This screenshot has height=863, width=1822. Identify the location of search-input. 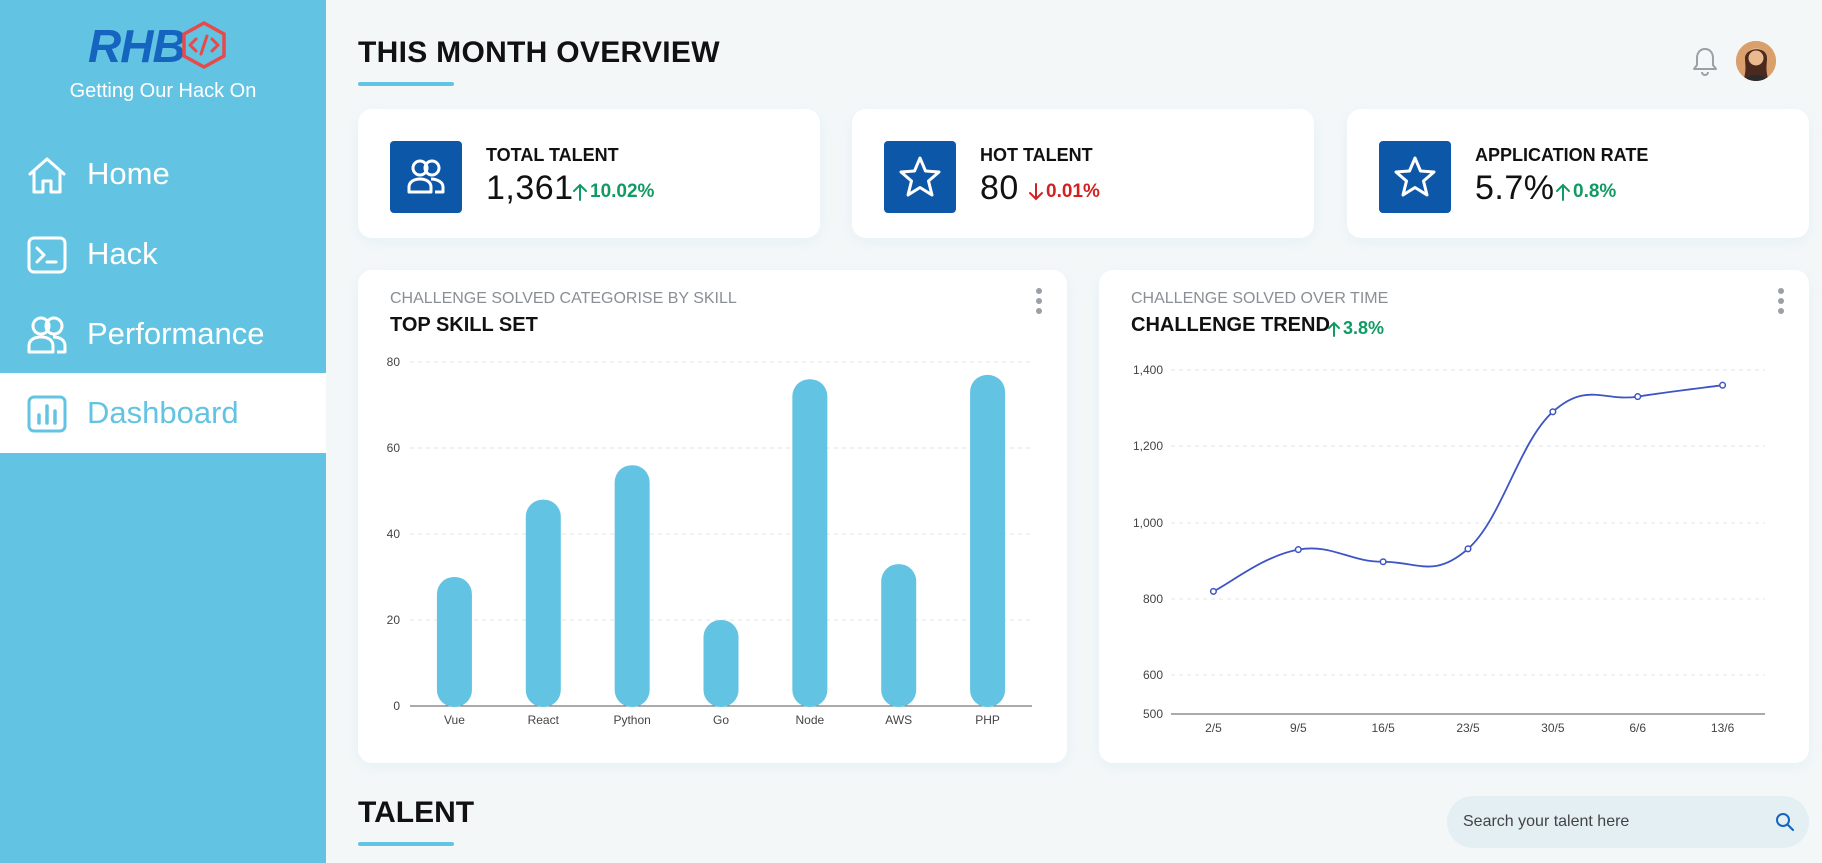
(1613, 822).